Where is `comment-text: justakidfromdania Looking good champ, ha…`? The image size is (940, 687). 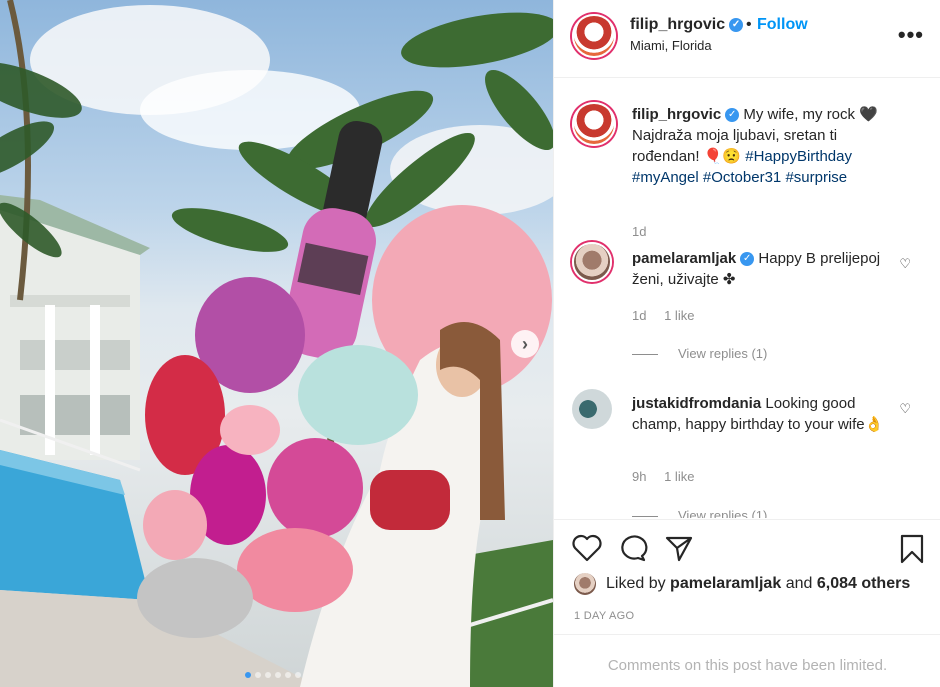 comment-text: justakidfromdania Looking good champ, ha… is located at coordinates (758, 414).